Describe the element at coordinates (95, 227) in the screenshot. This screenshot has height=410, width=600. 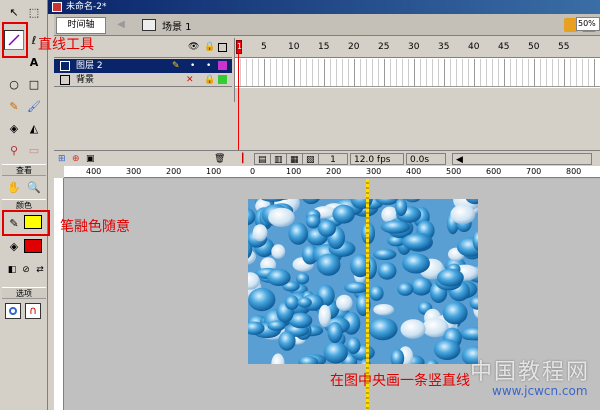
I see `annotation-stroke-color: 笔融色随意` at that location.